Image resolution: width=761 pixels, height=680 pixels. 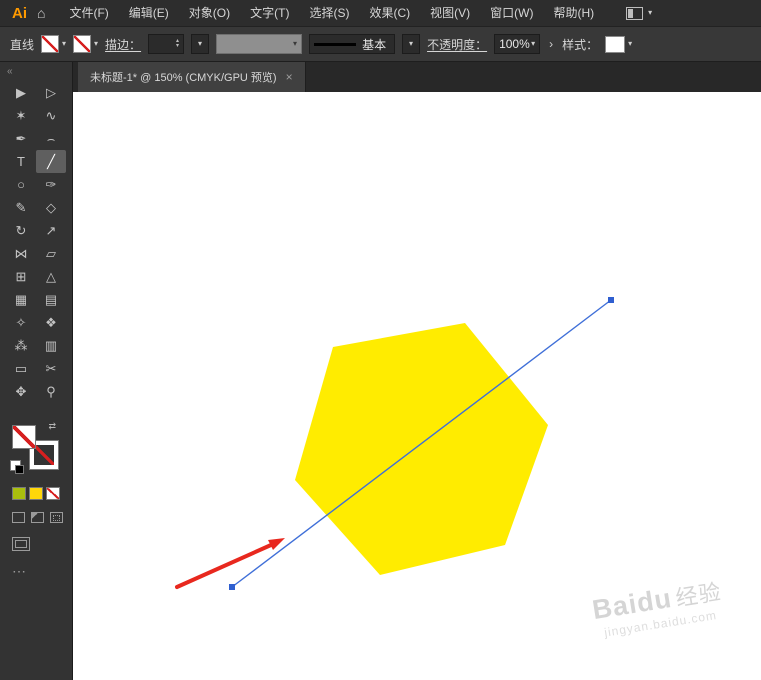 I want to click on apply-gradient-button, so click(x=36, y=493).